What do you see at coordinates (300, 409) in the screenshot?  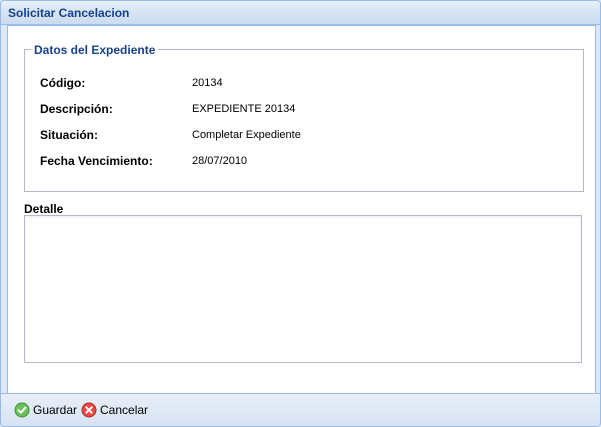 I see `window-footer: Guardar Cancelar` at bounding box center [300, 409].